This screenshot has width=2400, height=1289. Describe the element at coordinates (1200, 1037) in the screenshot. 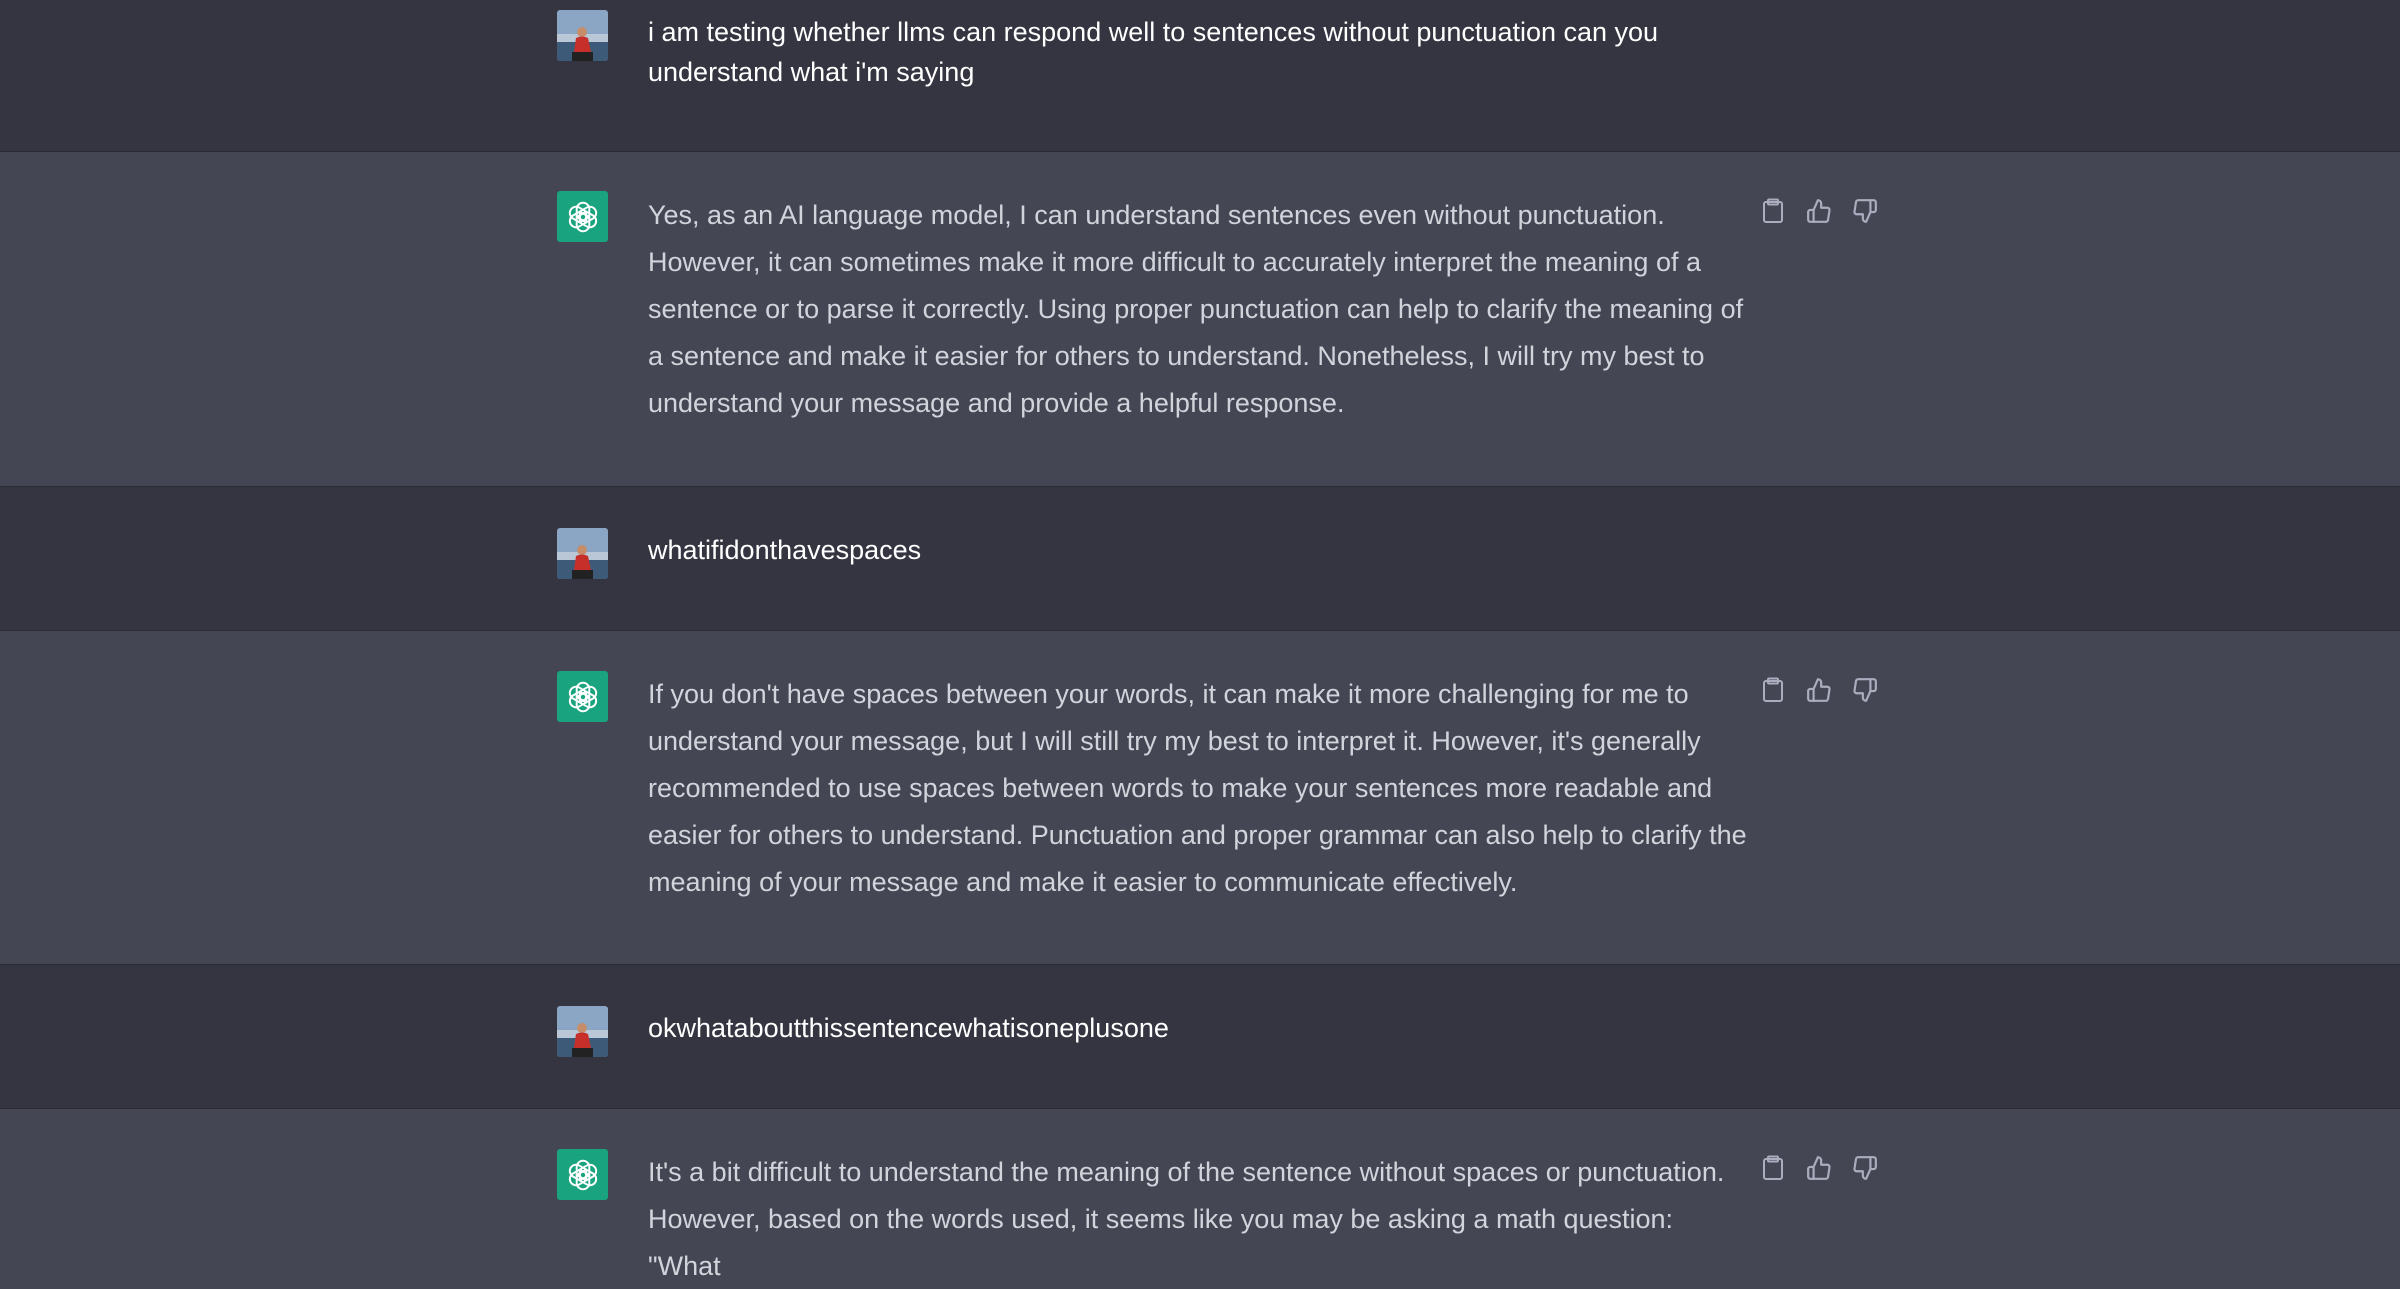

I see `message-row-user: okwhataboutthissentencewhatisoneplusone` at that location.